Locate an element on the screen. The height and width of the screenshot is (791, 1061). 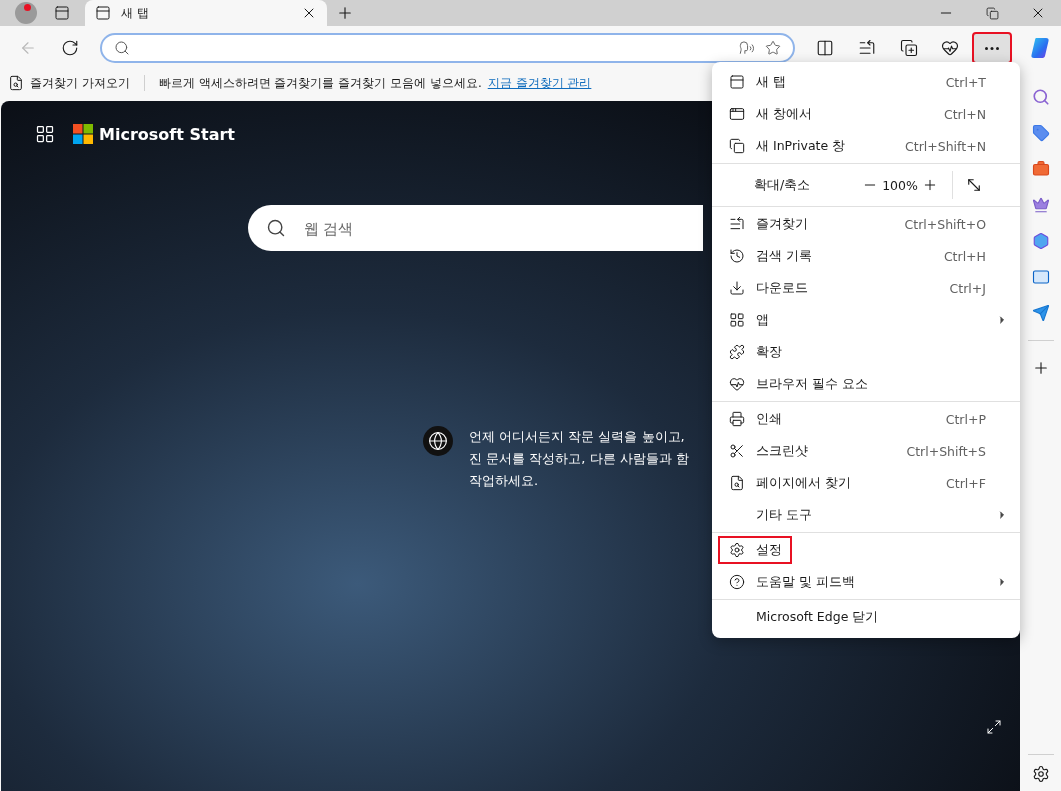
tag-icon is located at coordinates (1040, 133).